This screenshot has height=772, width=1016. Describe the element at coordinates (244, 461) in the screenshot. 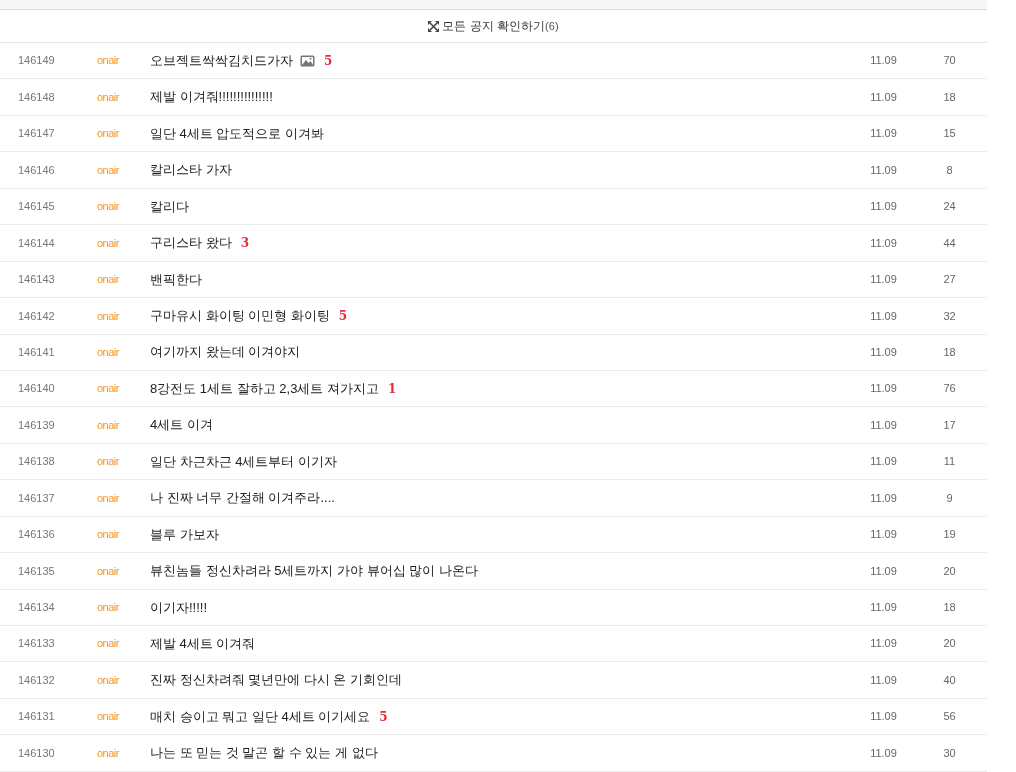

I see `post-title: 일단 차근차근 4세트부터 이기자` at that location.